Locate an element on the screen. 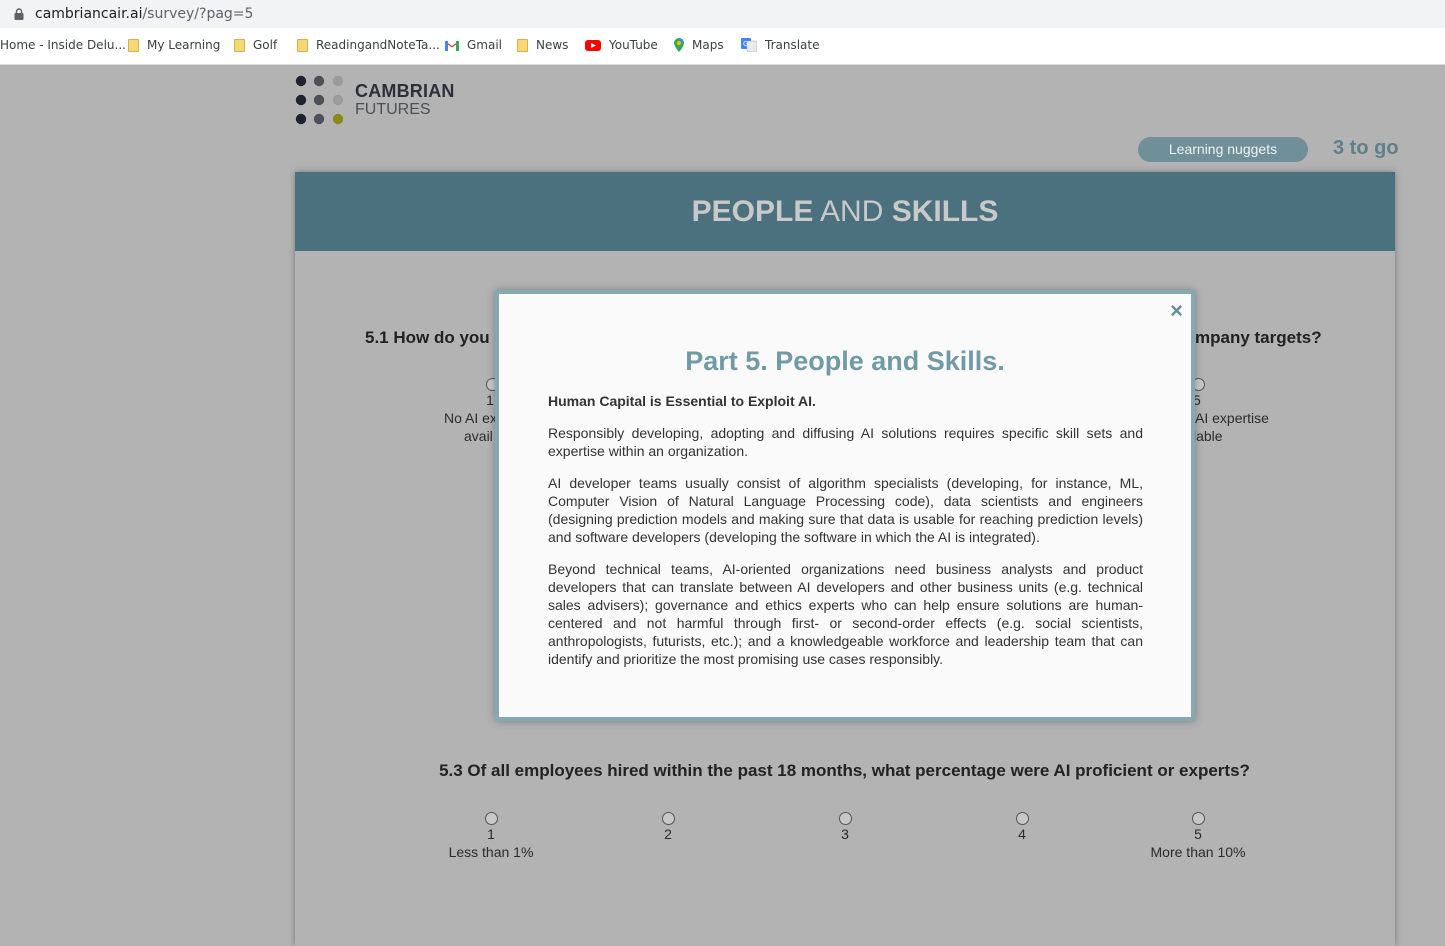 This screenshot has width=1445, height=946. bookmark-my-learning: My Learning is located at coordinates (174, 45).